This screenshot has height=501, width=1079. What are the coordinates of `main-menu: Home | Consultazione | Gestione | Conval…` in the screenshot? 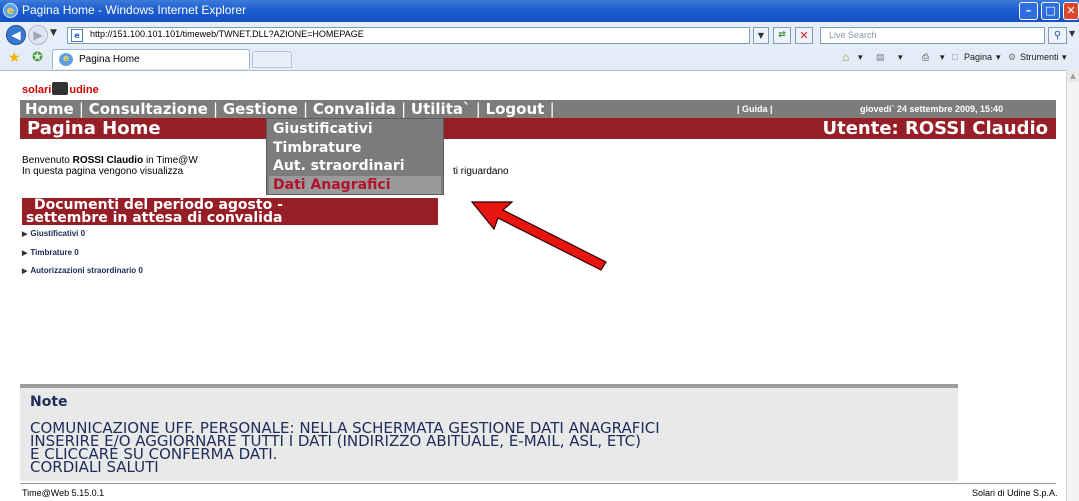 It's located at (538, 109).